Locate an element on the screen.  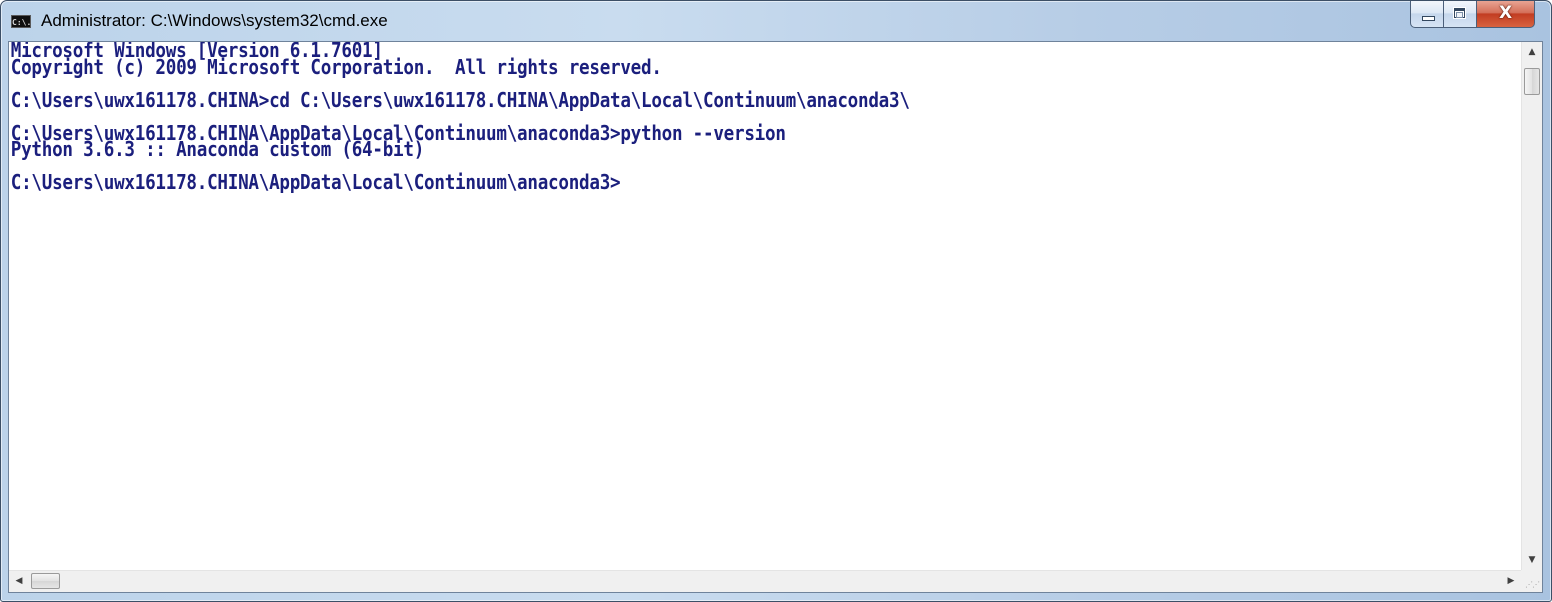
size-grip: ⋰⋰ is located at coordinates (1531, 581).